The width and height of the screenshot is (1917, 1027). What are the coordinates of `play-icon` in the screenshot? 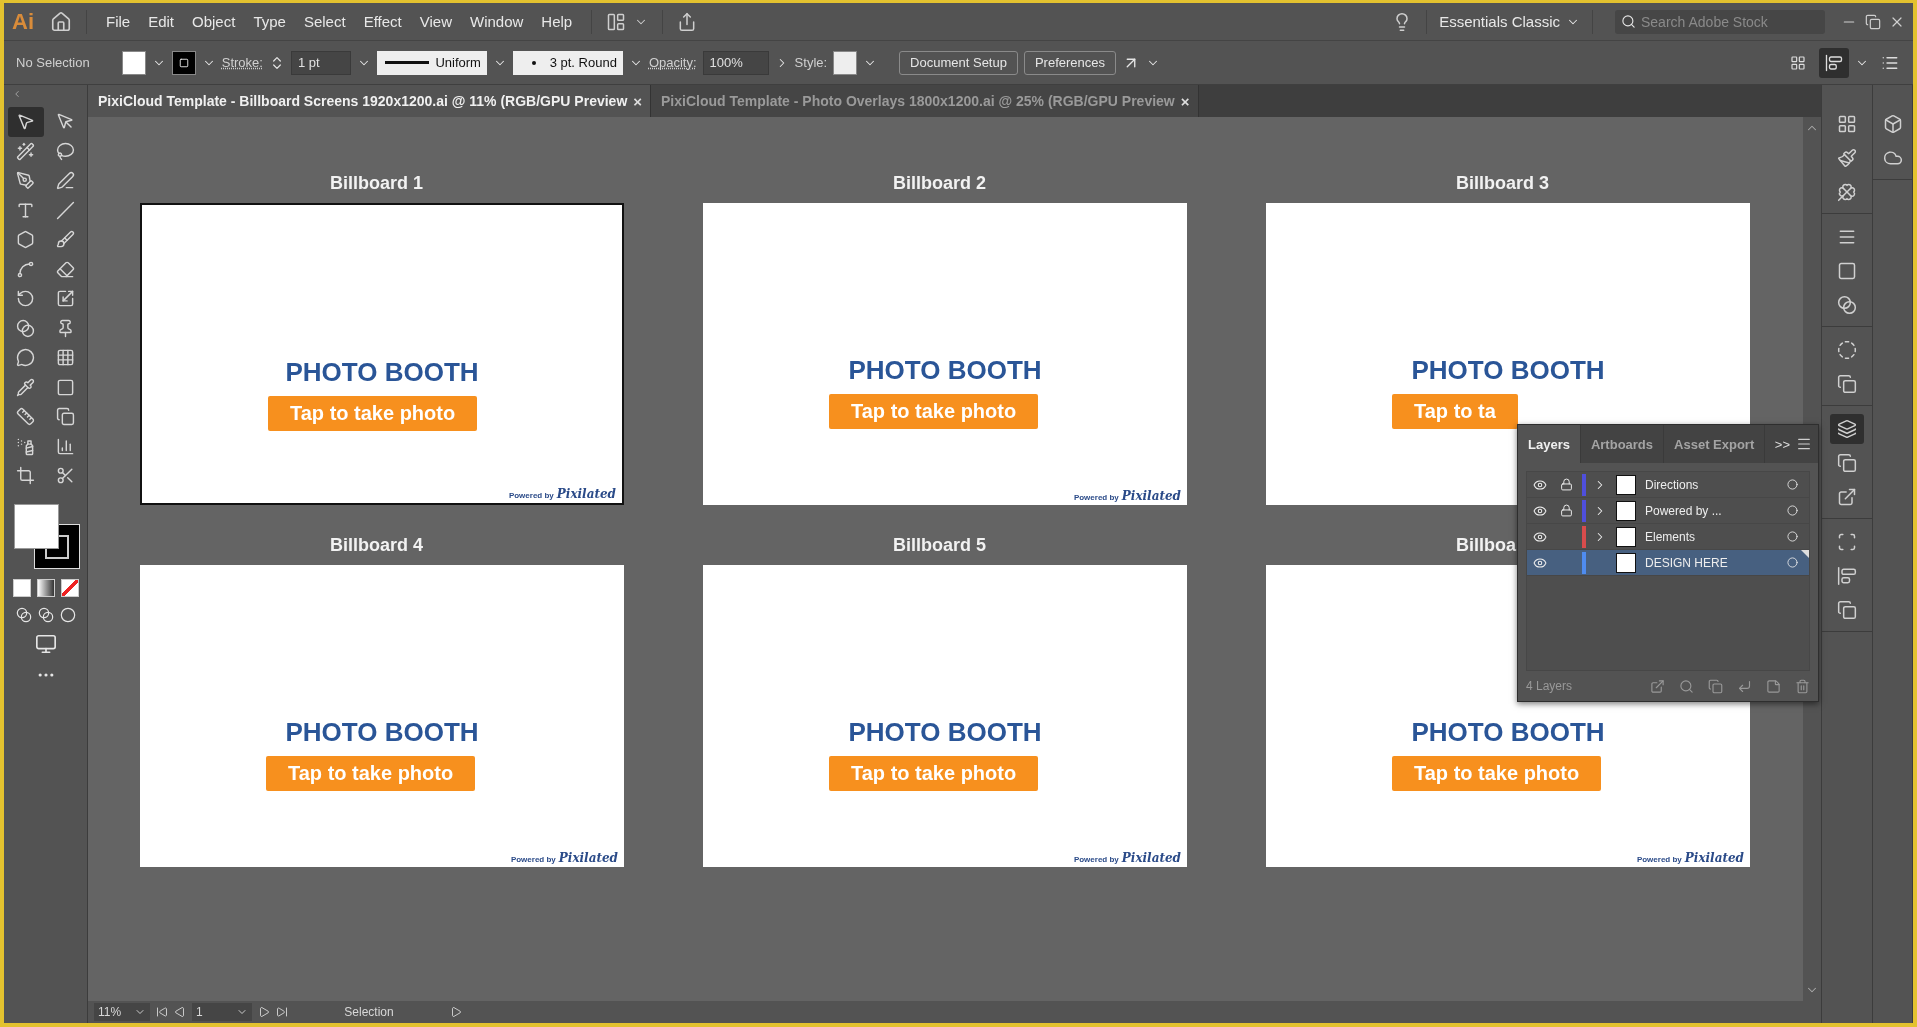 It's located at (456, 1012).